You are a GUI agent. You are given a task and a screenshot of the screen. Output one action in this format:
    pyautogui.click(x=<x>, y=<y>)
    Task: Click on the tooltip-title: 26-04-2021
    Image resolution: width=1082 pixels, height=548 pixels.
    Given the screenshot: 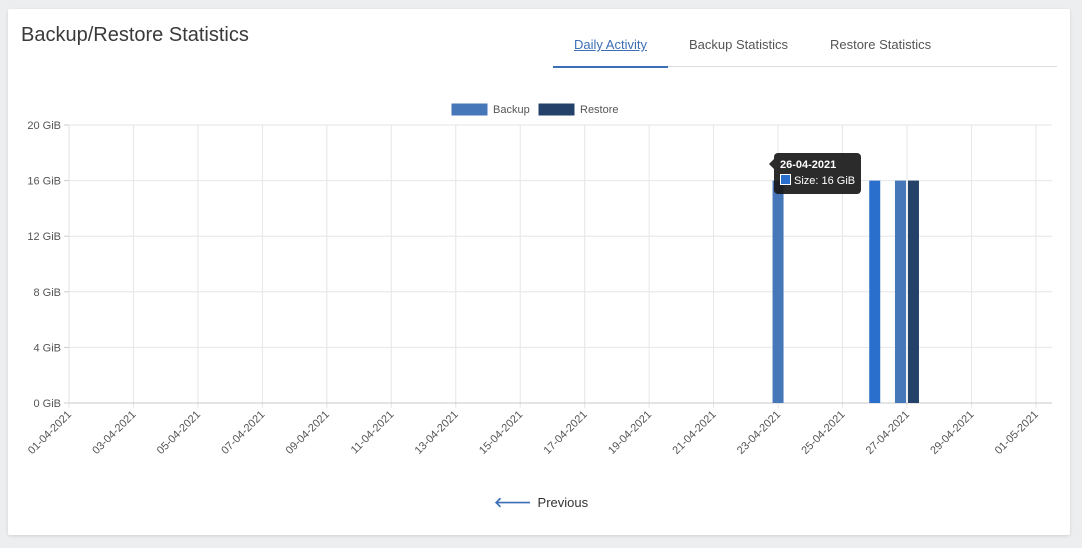 What is the action you would take?
    pyautogui.click(x=808, y=165)
    